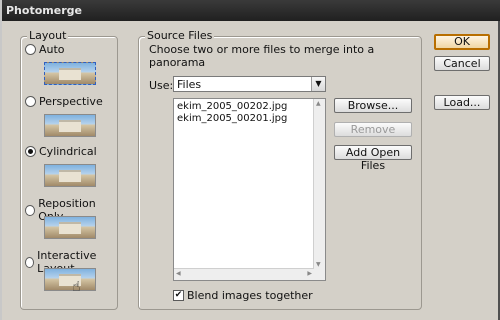  I want to click on radio-auto: Auto, so click(45, 49).